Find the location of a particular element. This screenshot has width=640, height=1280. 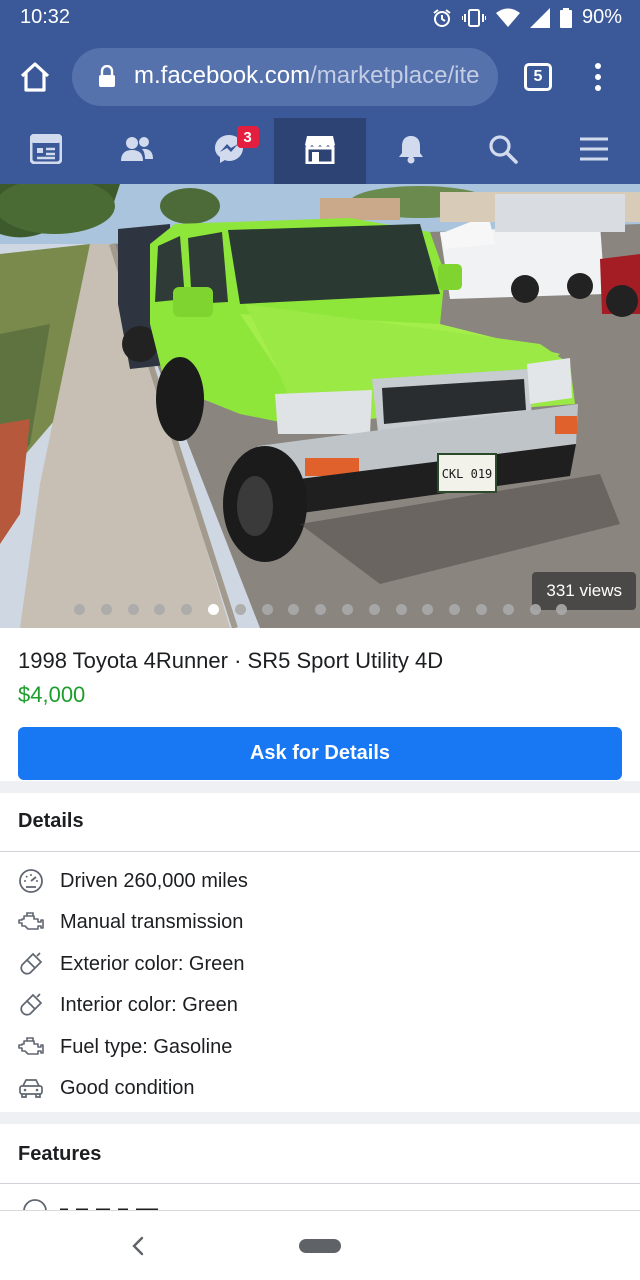

marketplace-icon is located at coordinates (320, 151).